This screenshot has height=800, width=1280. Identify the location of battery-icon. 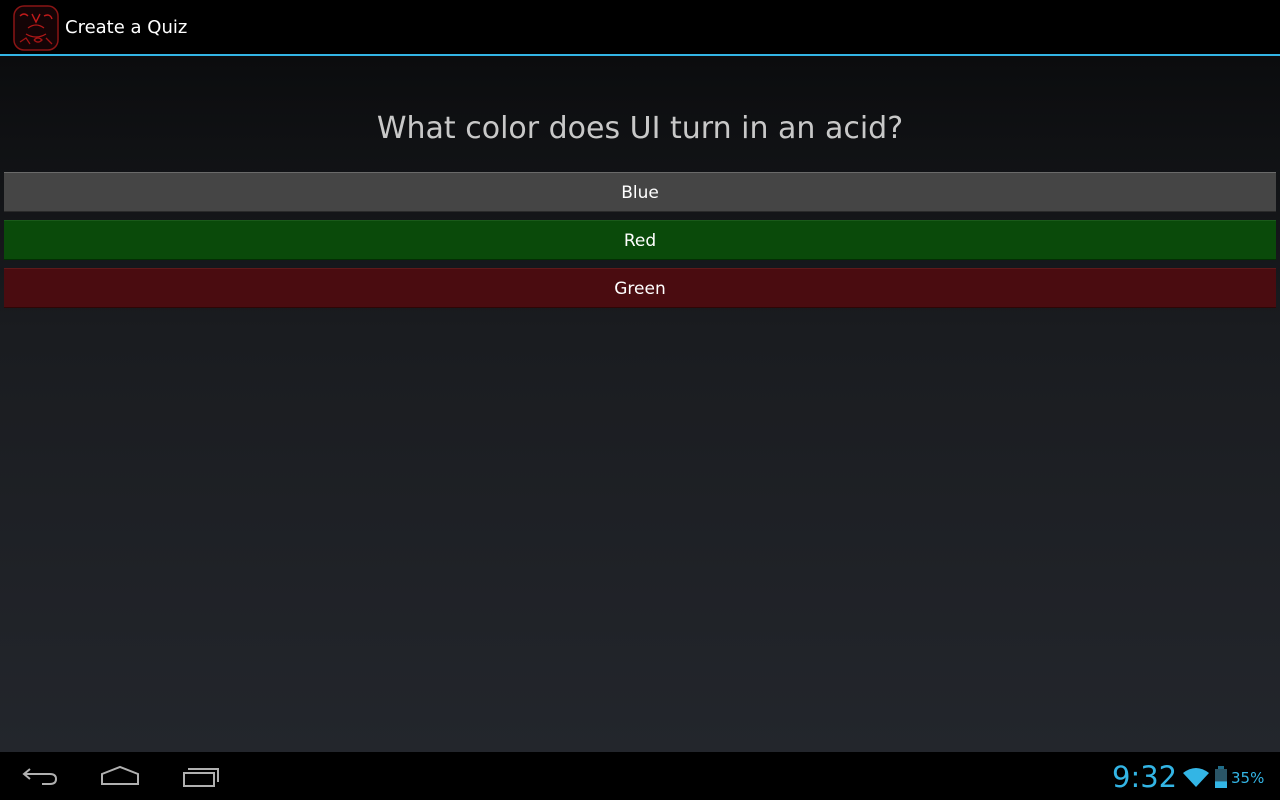
(1221, 779).